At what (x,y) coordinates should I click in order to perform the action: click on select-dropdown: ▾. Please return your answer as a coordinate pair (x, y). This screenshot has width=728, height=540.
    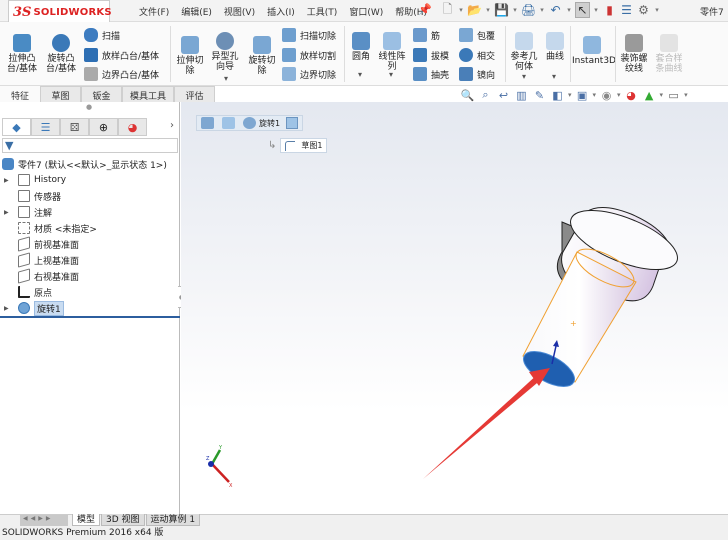
    Looking at the image, I should click on (596, 10).